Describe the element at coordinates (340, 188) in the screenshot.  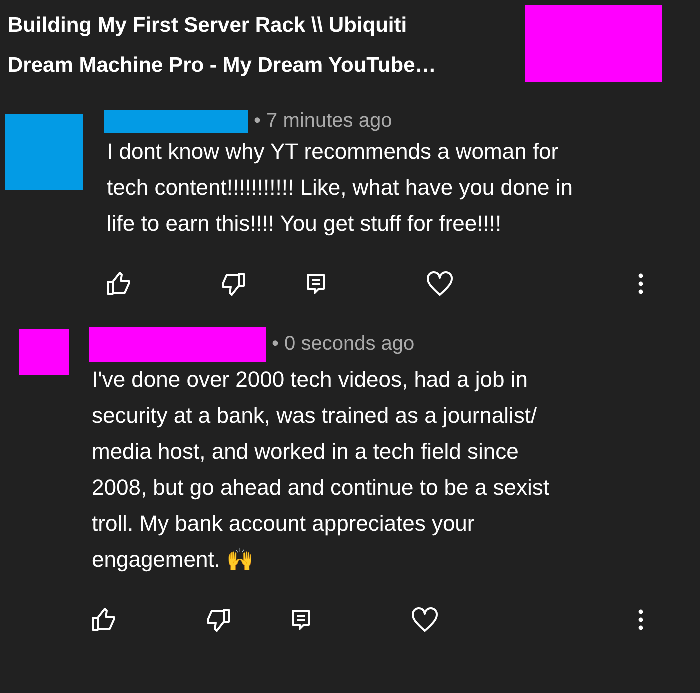
I see `comment-text: I dont know why YT recommends a woman for tech content!!!!!!!!!!! Like, what have you done in life to earn this!!!! You get stuff for free!!!!` at that location.